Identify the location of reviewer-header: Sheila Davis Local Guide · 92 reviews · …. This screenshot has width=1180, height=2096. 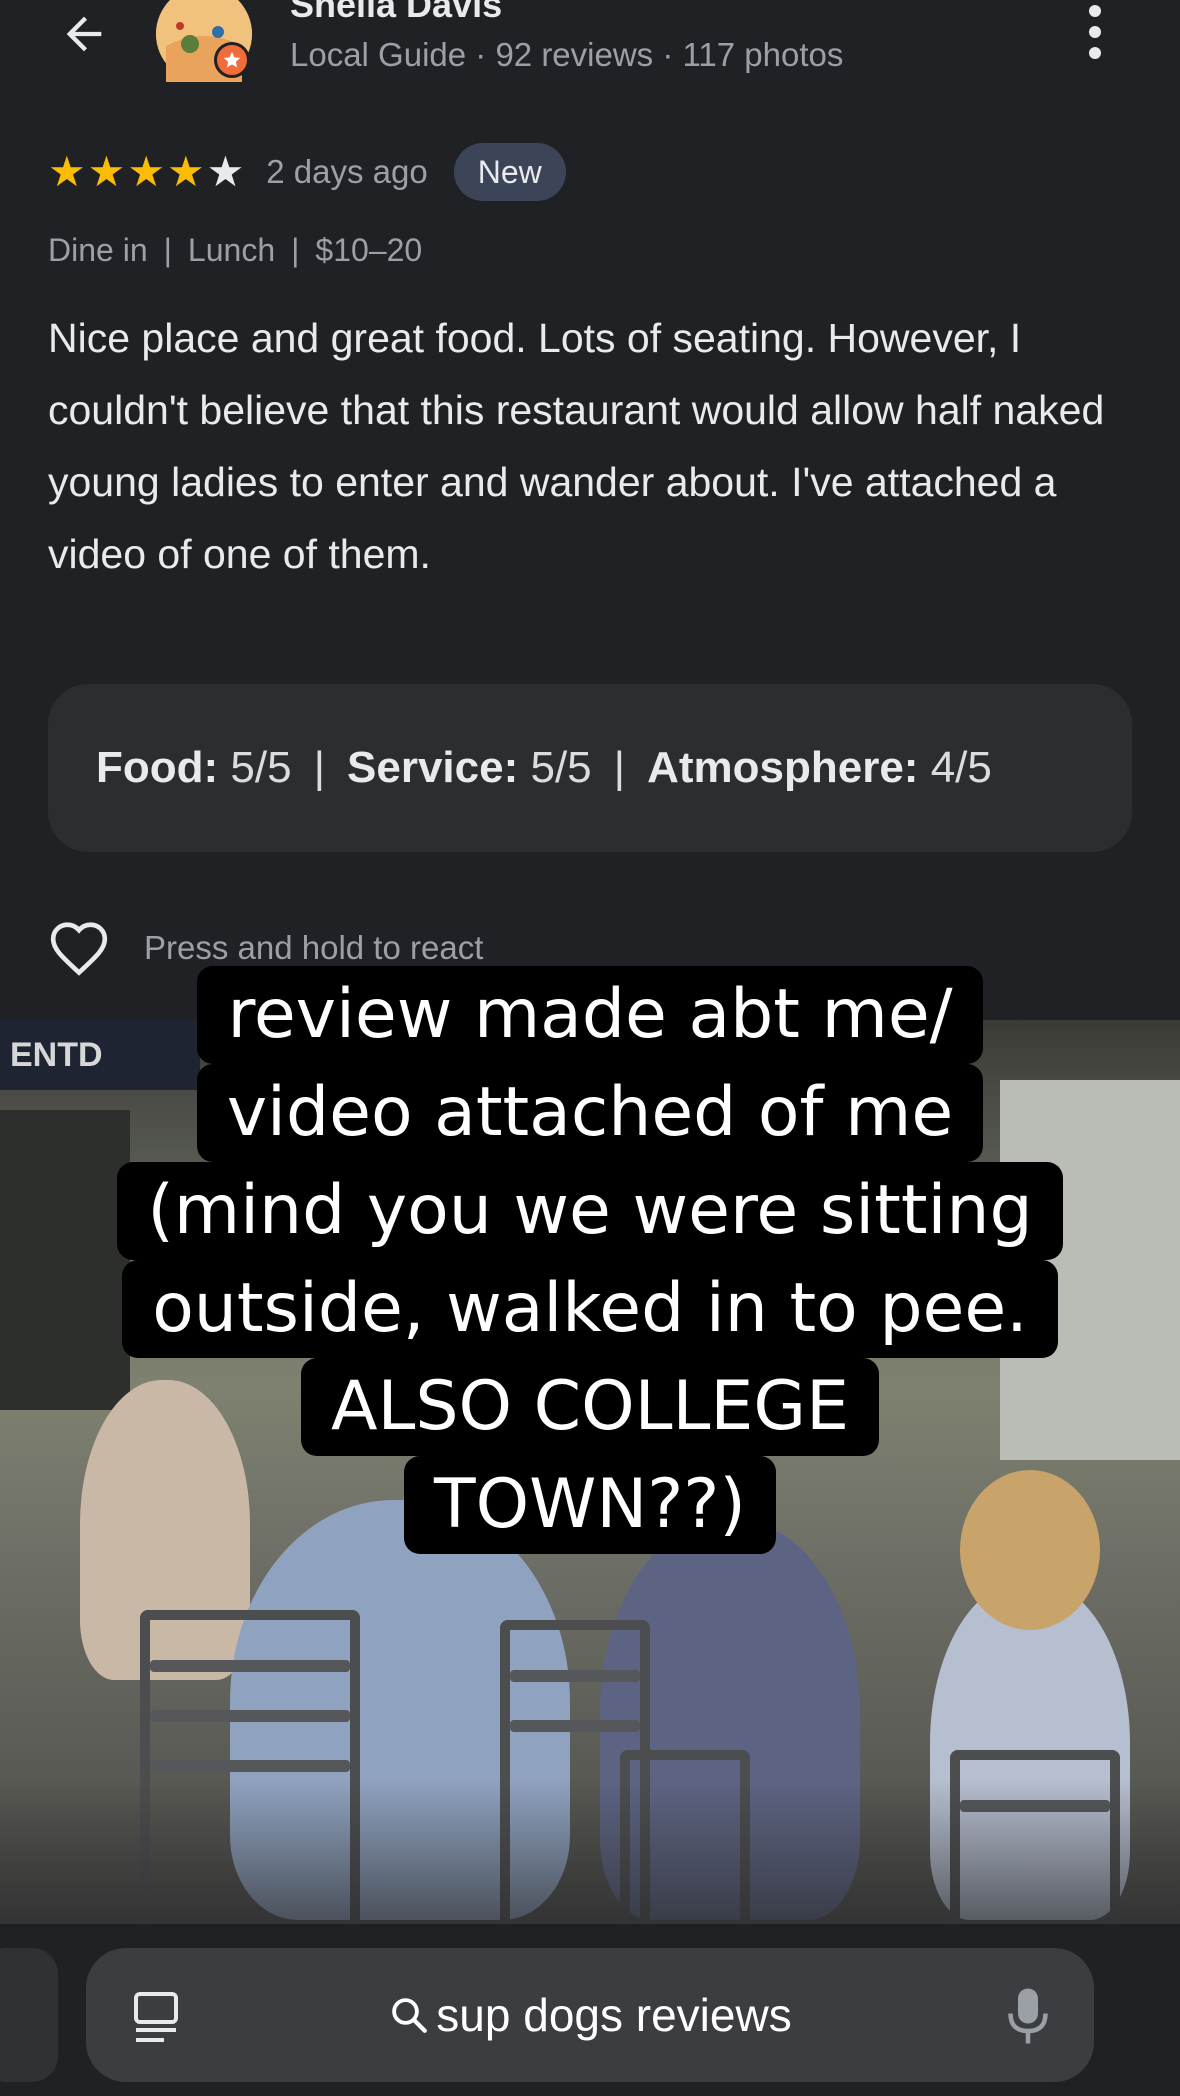
(590, 55).